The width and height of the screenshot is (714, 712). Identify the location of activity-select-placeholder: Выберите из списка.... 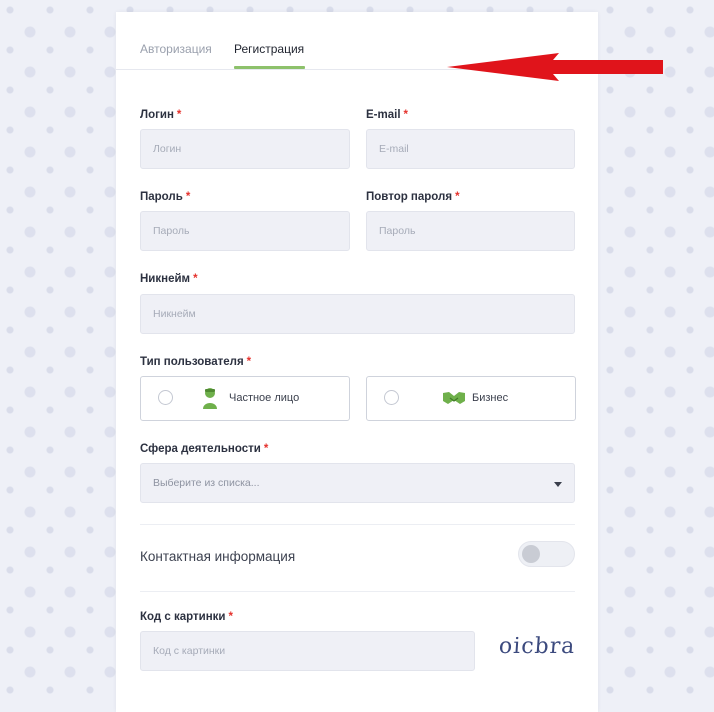
(206, 483).